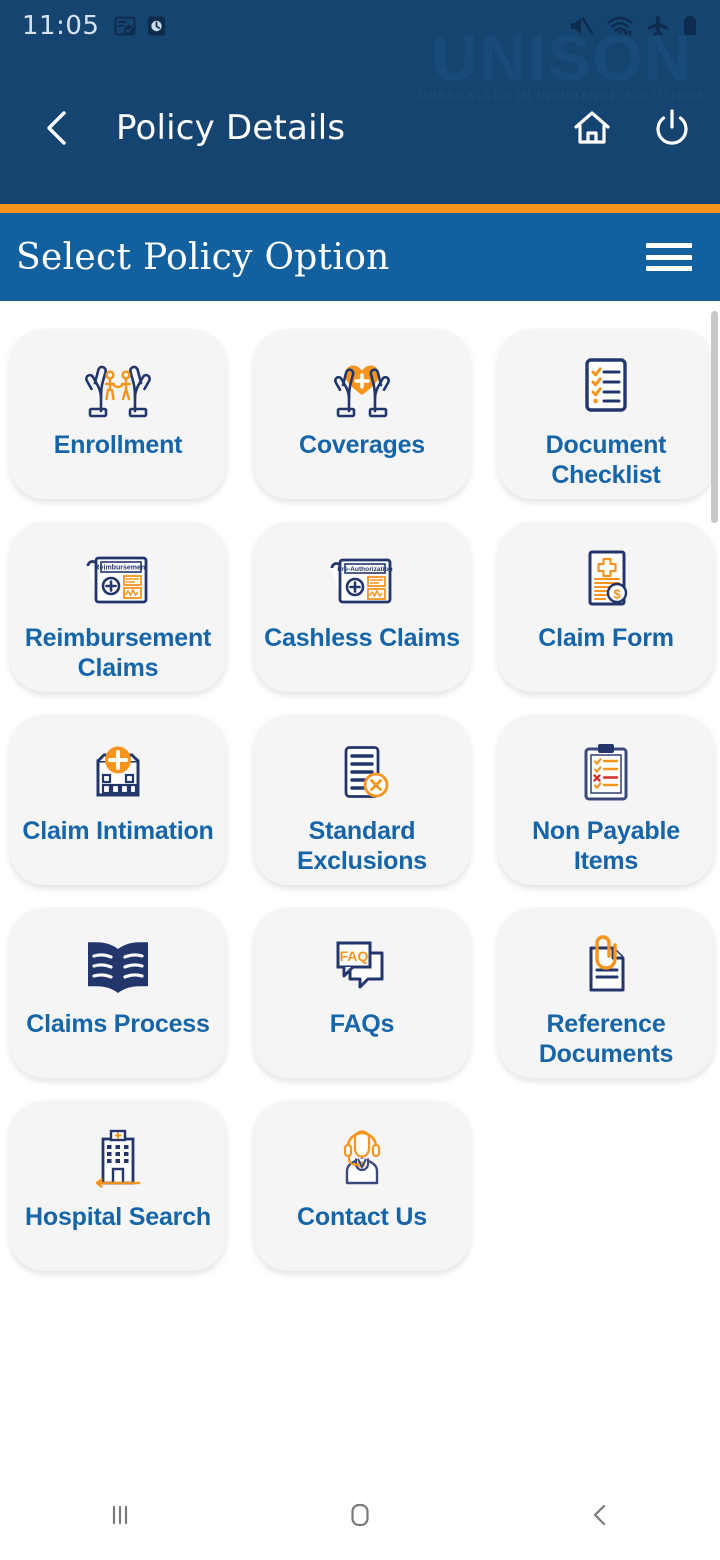  Describe the element at coordinates (118, 389) in the screenshot. I see `hands-family-icon` at that location.